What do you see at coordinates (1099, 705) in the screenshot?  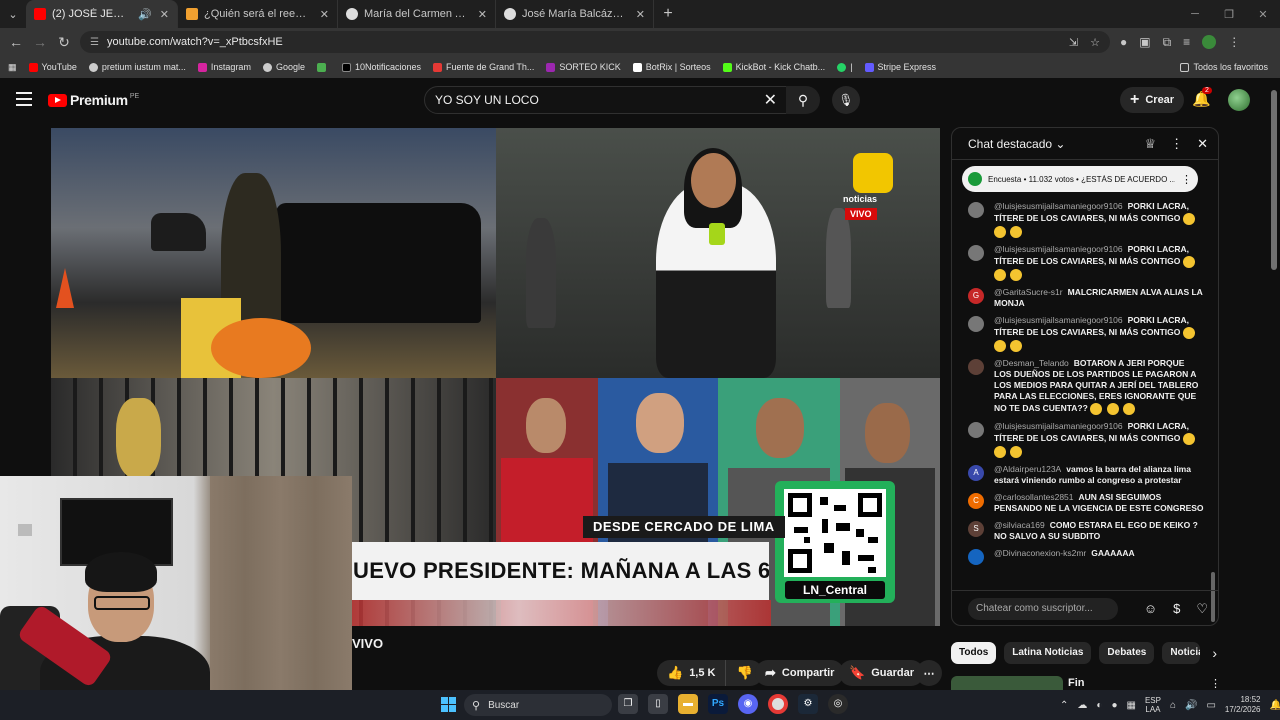 I see `tray-app-icon: ◐` at bounding box center [1099, 705].